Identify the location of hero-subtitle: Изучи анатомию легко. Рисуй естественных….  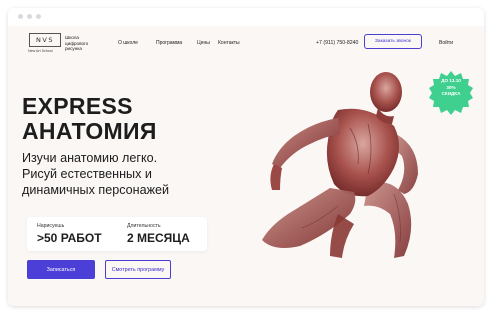
(122, 174).